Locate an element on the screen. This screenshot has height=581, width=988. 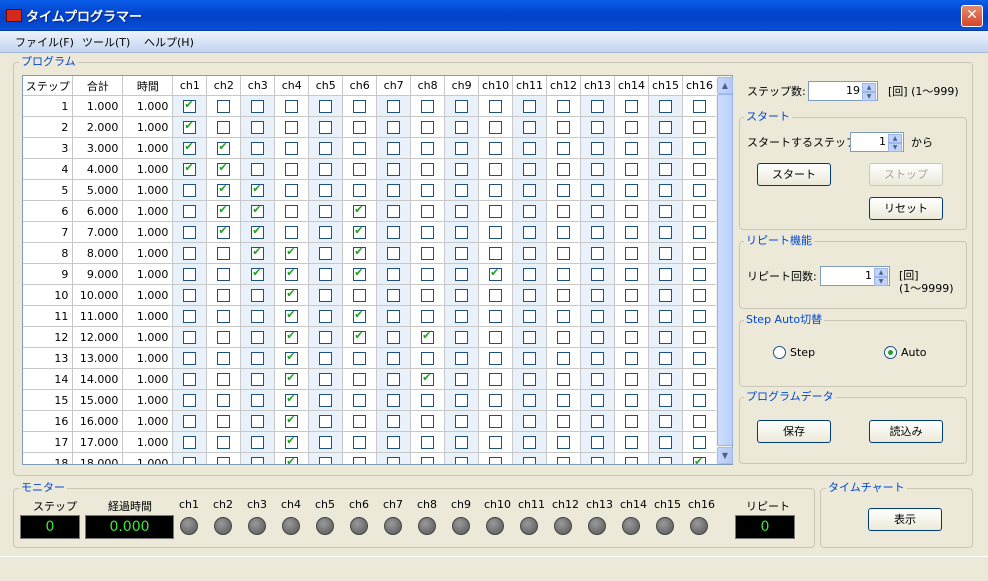
spin-up-icon: ▲ is located at coordinates (881, 272).